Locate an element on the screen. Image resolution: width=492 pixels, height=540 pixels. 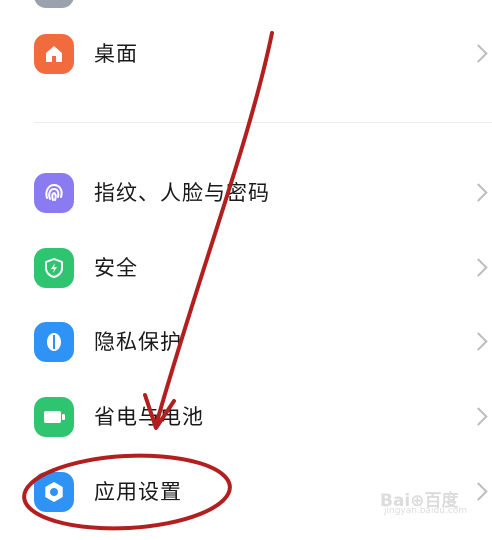
settings-item-security: 安全 is located at coordinates (246, 268).